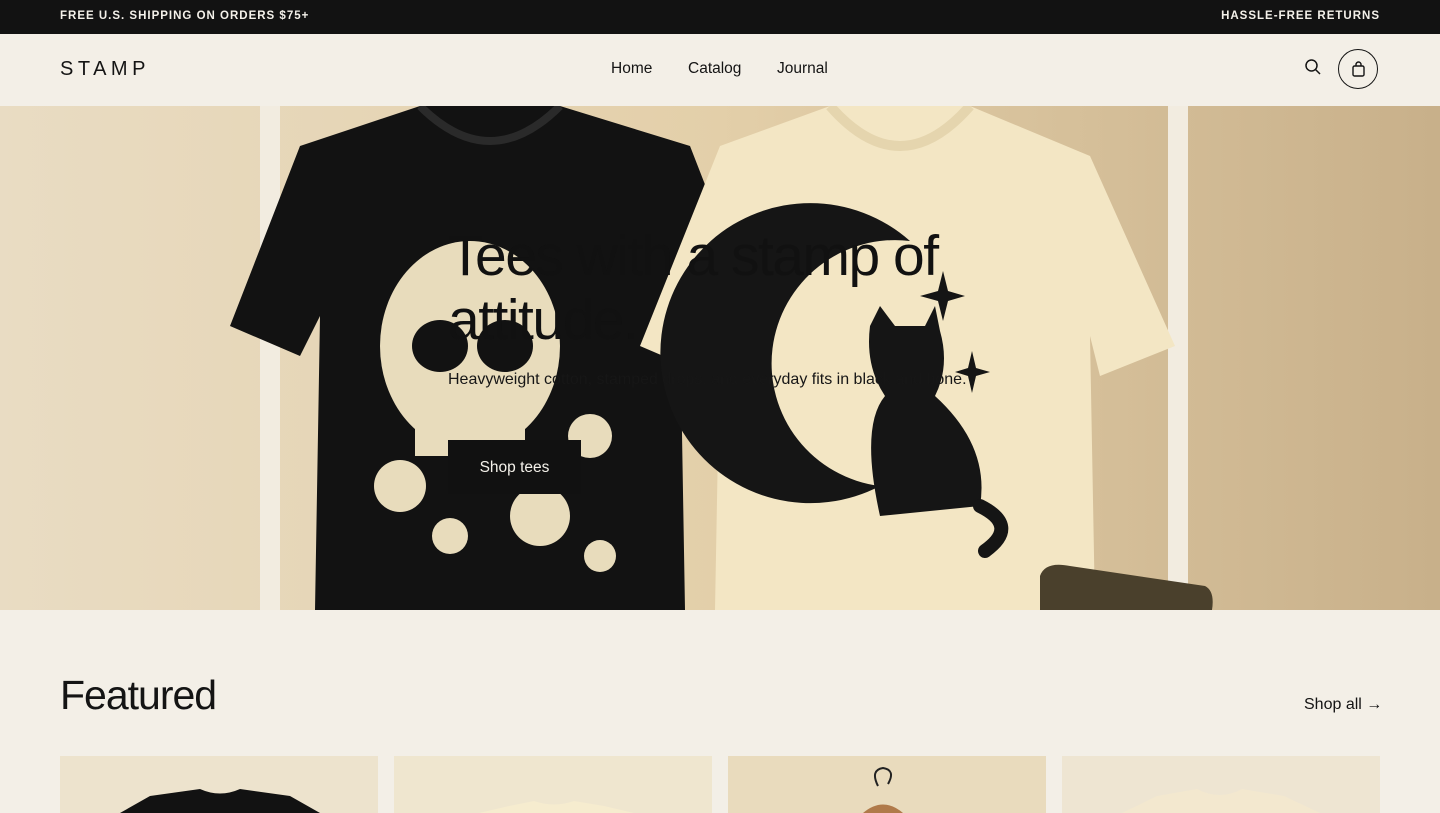 This screenshot has height=813, width=1440. I want to click on shipping-message: FREE U.S. SHIPPING ON ORDERS $75+, so click(185, 16).